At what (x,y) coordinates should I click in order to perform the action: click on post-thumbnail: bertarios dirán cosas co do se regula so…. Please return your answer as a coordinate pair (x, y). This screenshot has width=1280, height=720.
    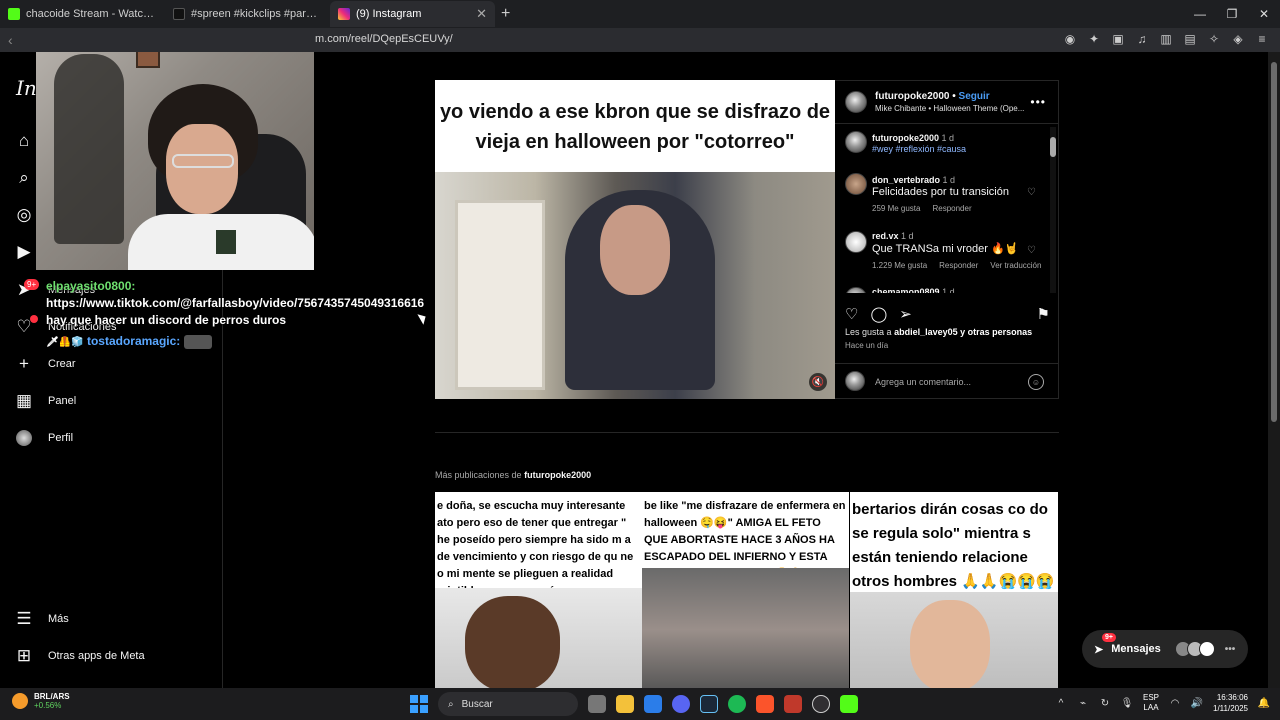
    Looking at the image, I should click on (954, 590).